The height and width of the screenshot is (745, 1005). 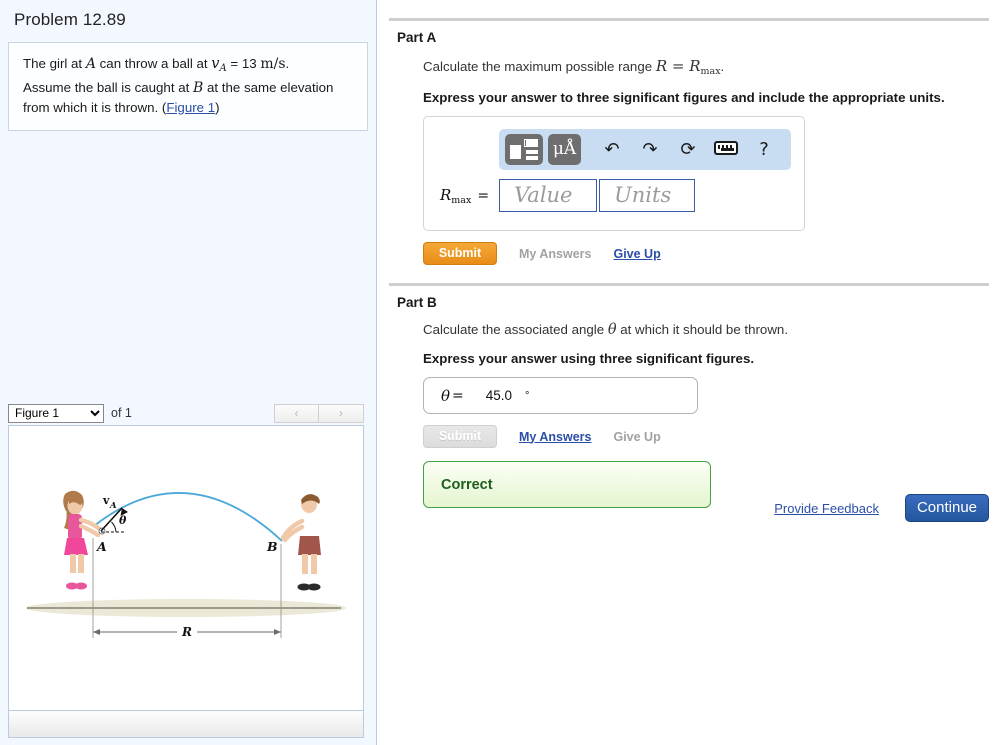 I want to click on figure-count-label: of 1, so click(x=121, y=413).